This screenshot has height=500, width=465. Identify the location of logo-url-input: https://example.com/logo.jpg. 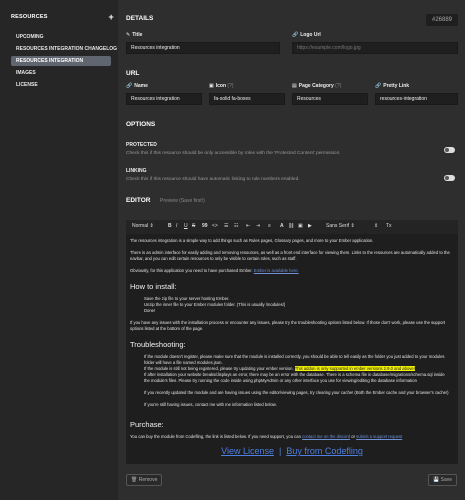
(375, 48).